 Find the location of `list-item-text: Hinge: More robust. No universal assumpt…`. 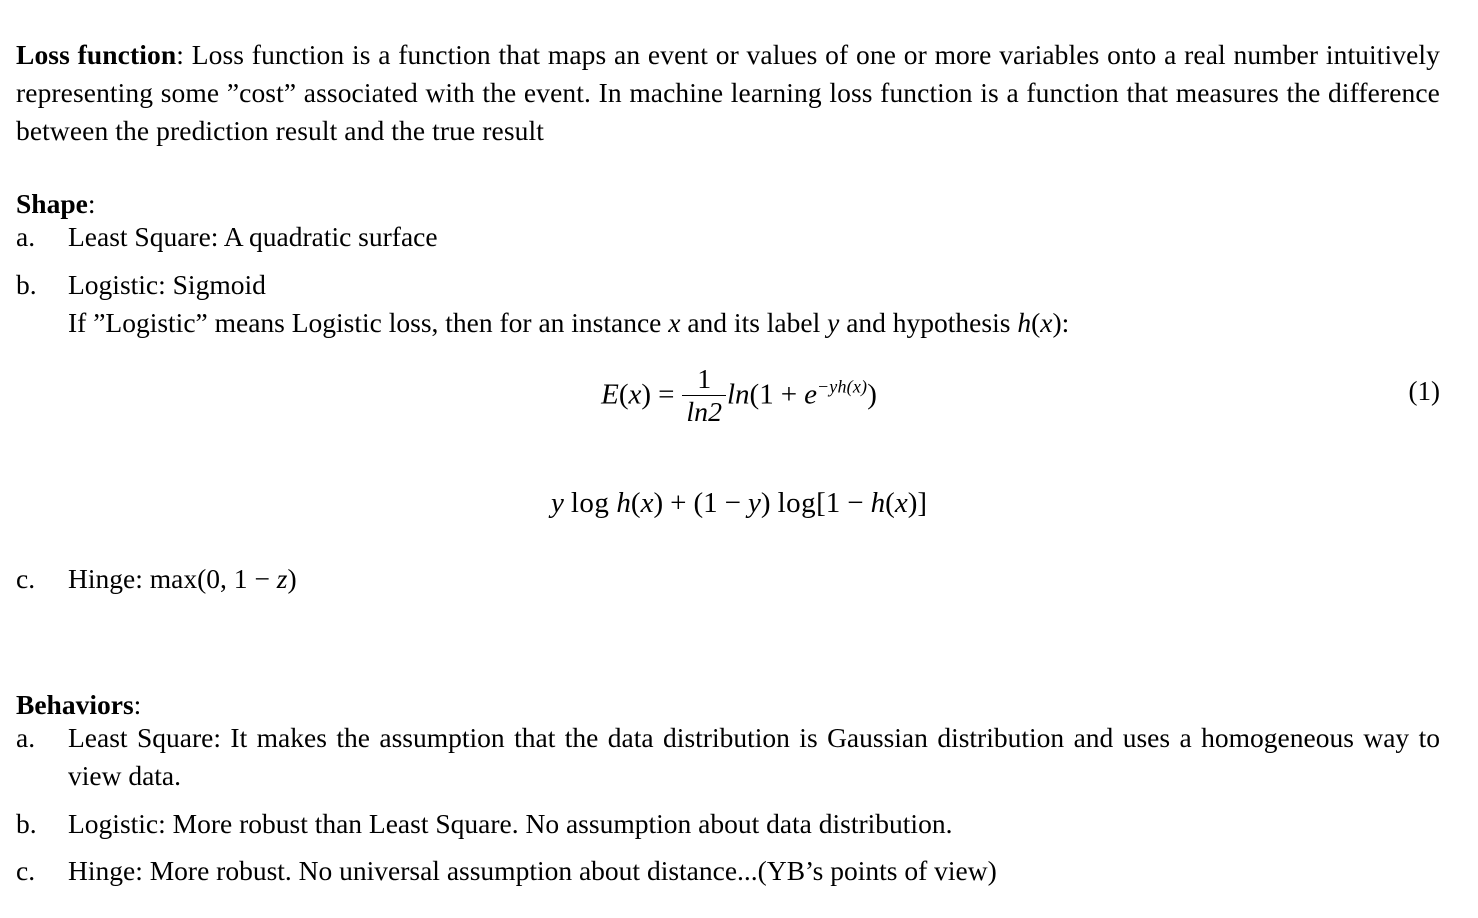

list-item-text: Hinge: More robust. No universal assumpt… is located at coordinates (532, 870).